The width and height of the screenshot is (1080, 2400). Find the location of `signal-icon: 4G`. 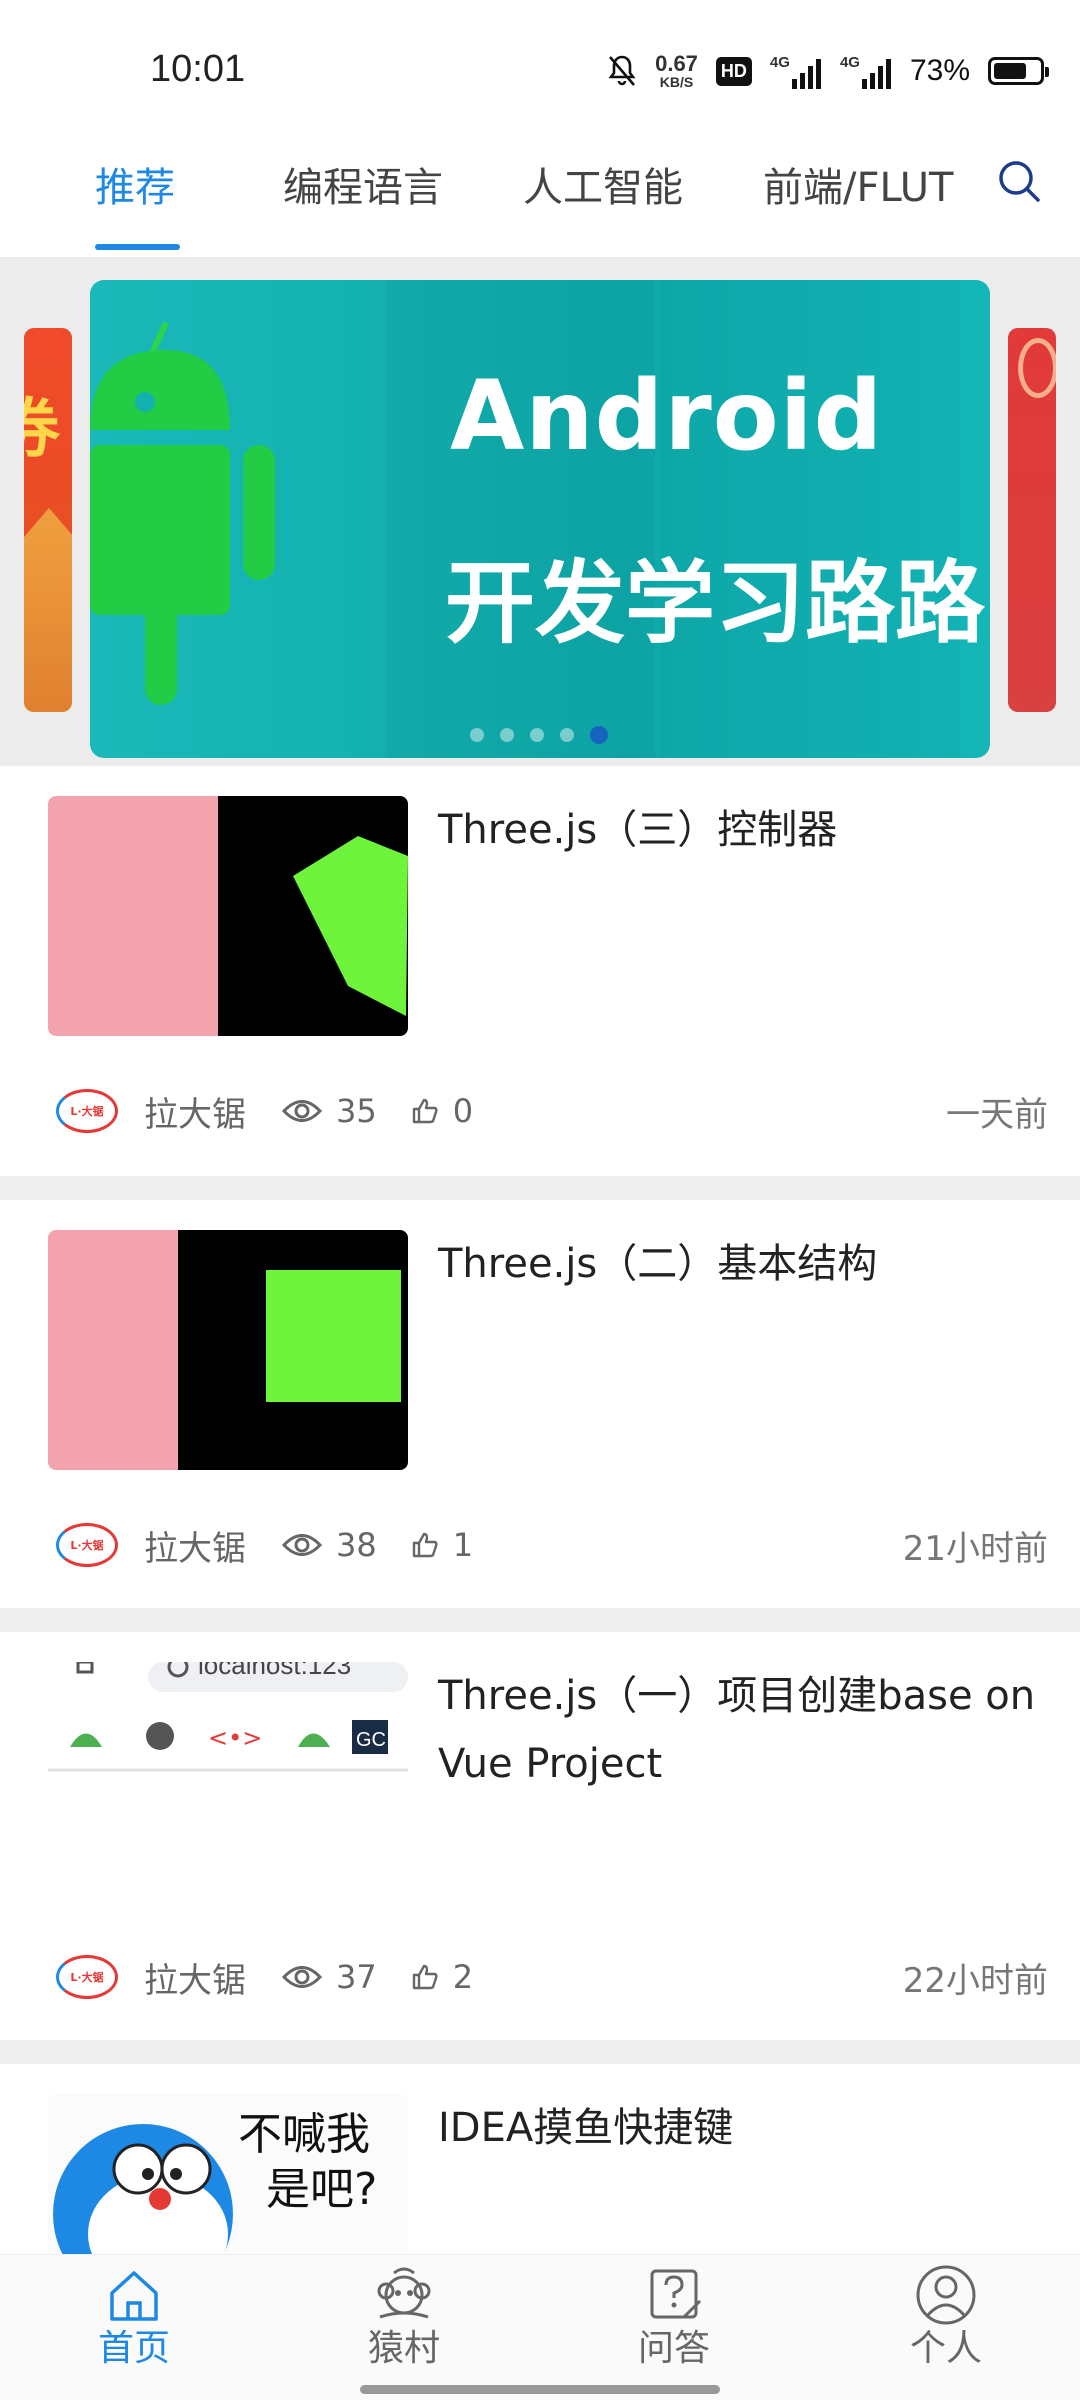

signal-icon: 4G is located at coordinates (796, 71).